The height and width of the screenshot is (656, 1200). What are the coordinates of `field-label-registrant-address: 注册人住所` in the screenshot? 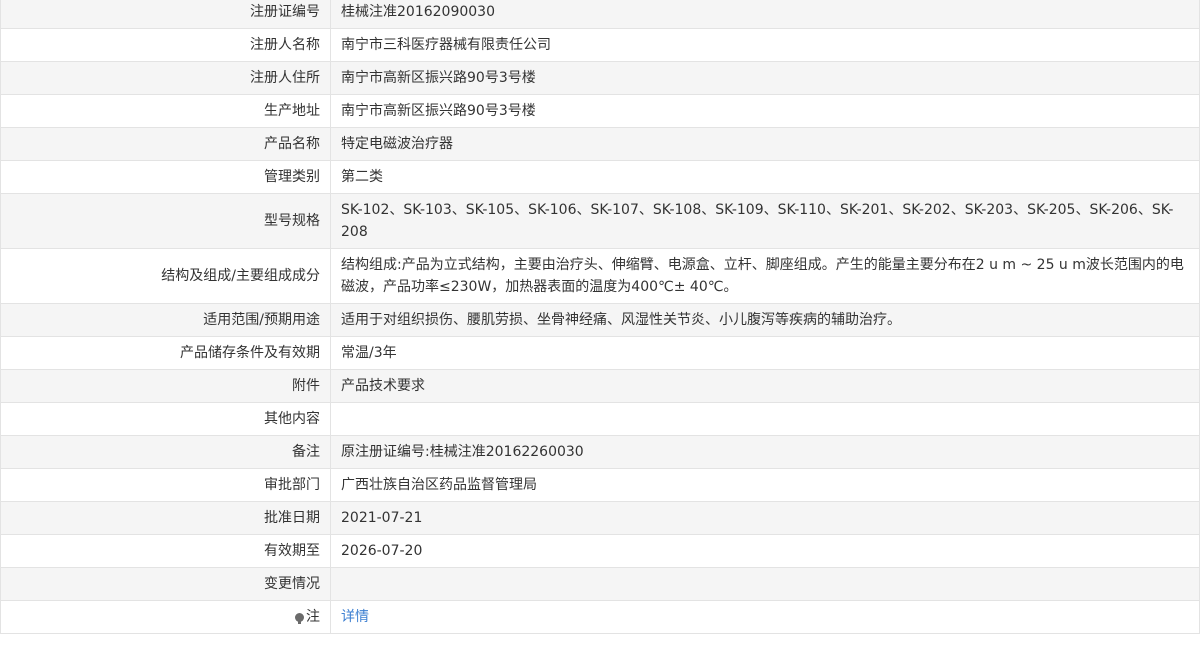 It's located at (165, 78).